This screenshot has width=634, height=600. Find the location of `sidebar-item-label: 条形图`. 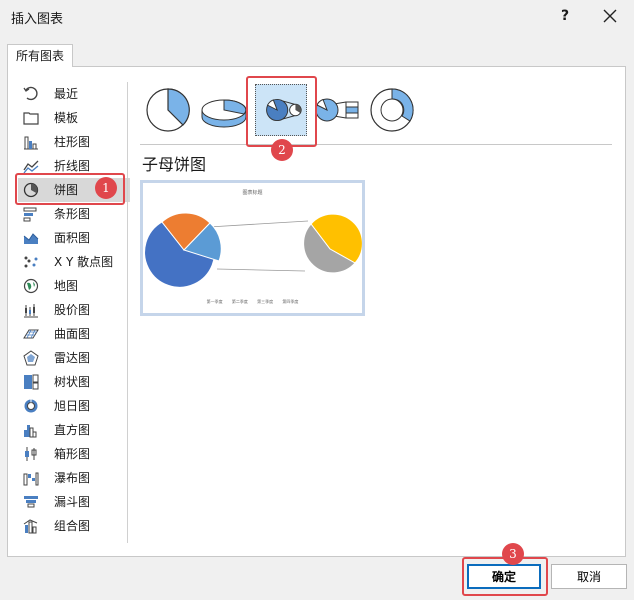

sidebar-item-label: 条形图 is located at coordinates (72, 214).